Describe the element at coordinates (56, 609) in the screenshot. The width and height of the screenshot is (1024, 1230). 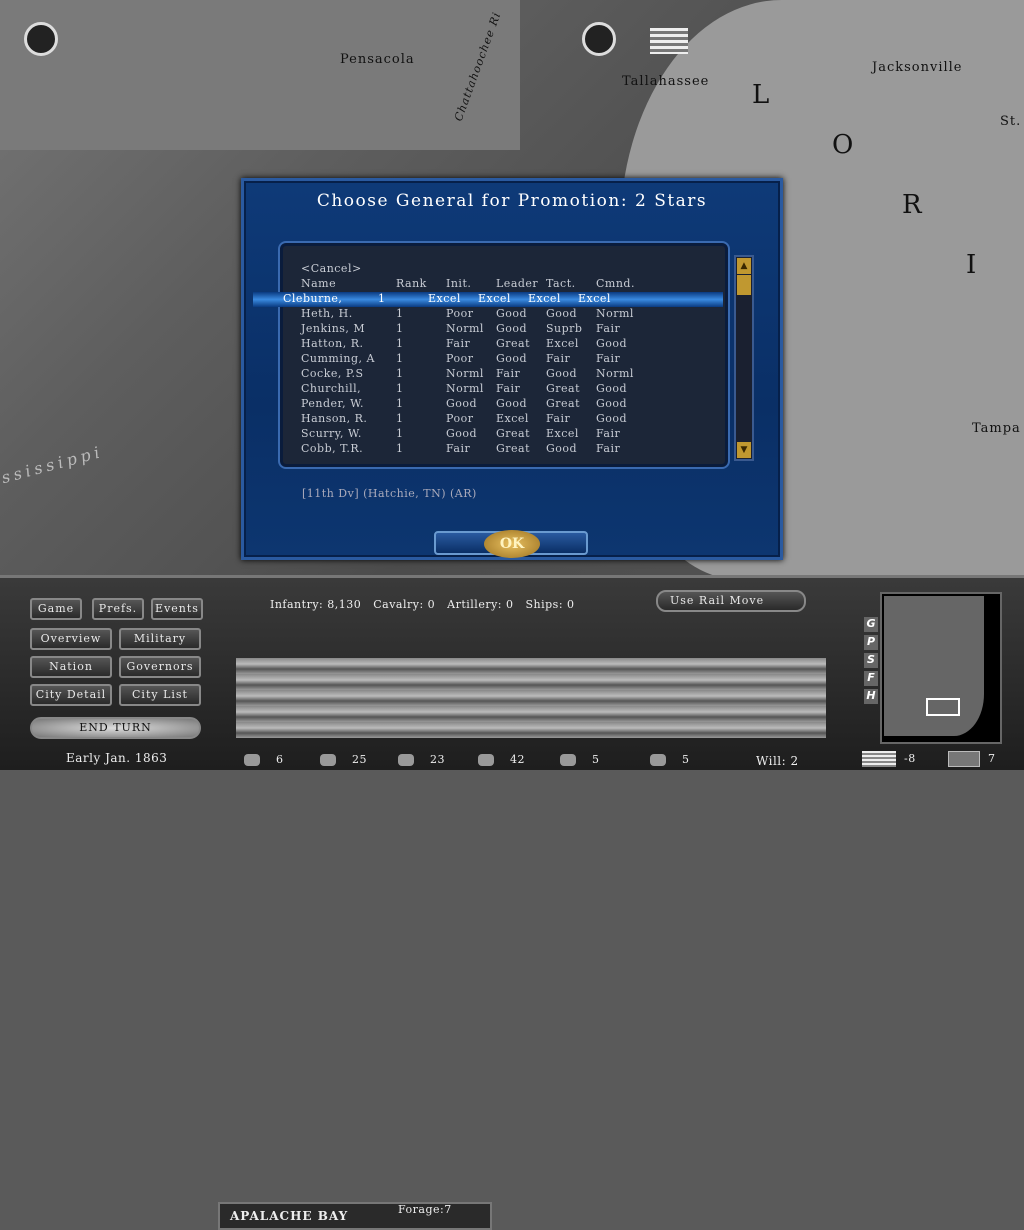
I see `game-button: Game` at that location.